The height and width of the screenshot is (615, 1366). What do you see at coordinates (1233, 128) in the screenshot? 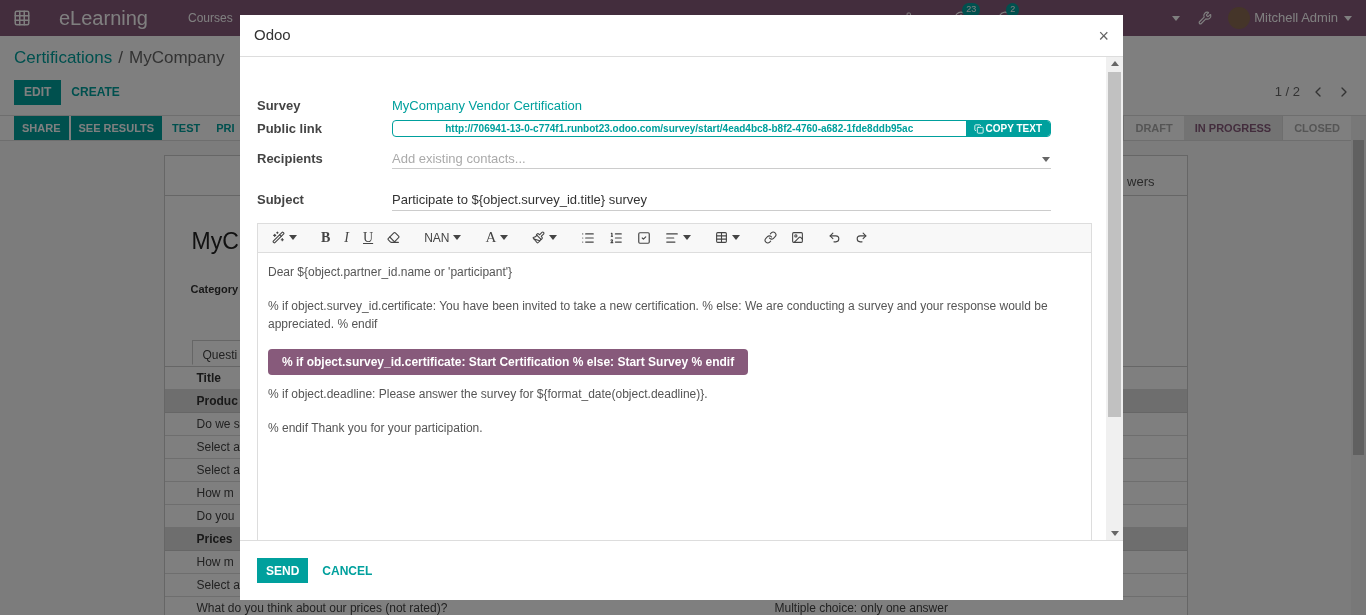
I see `status-stage: IN PROGRESS` at bounding box center [1233, 128].